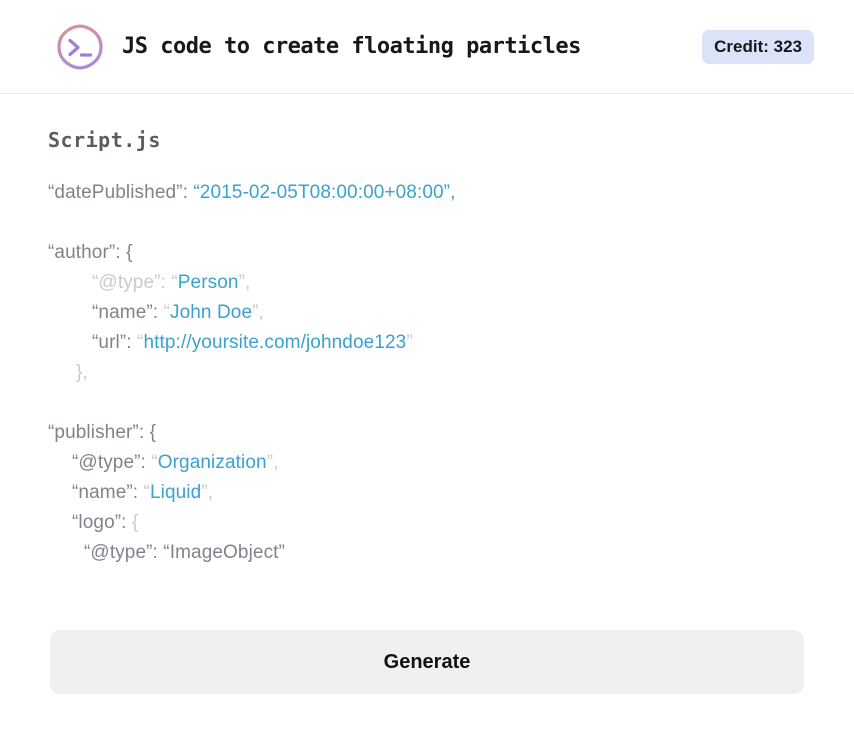 The height and width of the screenshot is (748, 854). What do you see at coordinates (112, 462) in the screenshot?
I see `code-token-key: “@type”:` at bounding box center [112, 462].